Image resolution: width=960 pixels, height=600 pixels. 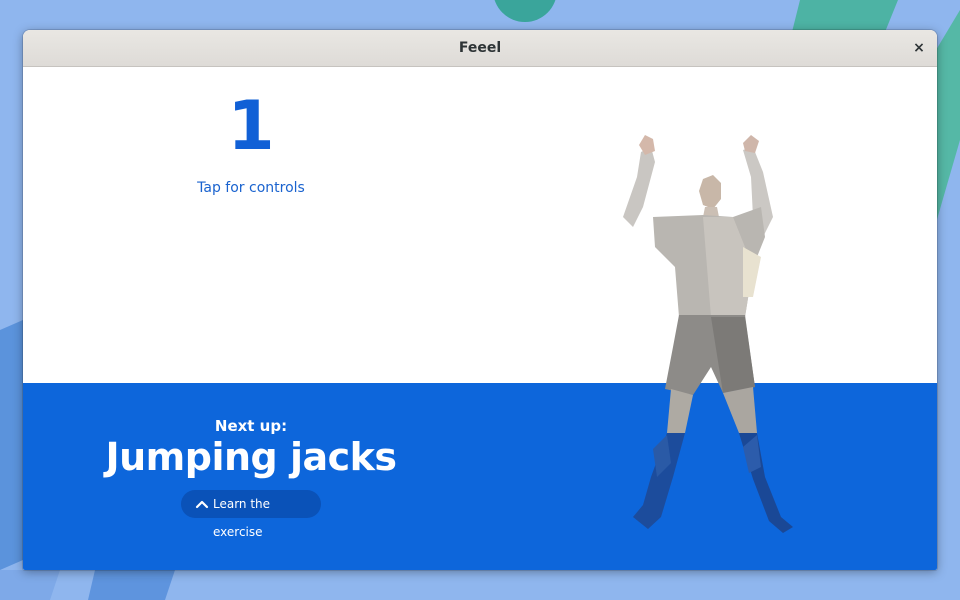 What do you see at coordinates (251, 127) in the screenshot?
I see `countdown-counter: 1` at bounding box center [251, 127].